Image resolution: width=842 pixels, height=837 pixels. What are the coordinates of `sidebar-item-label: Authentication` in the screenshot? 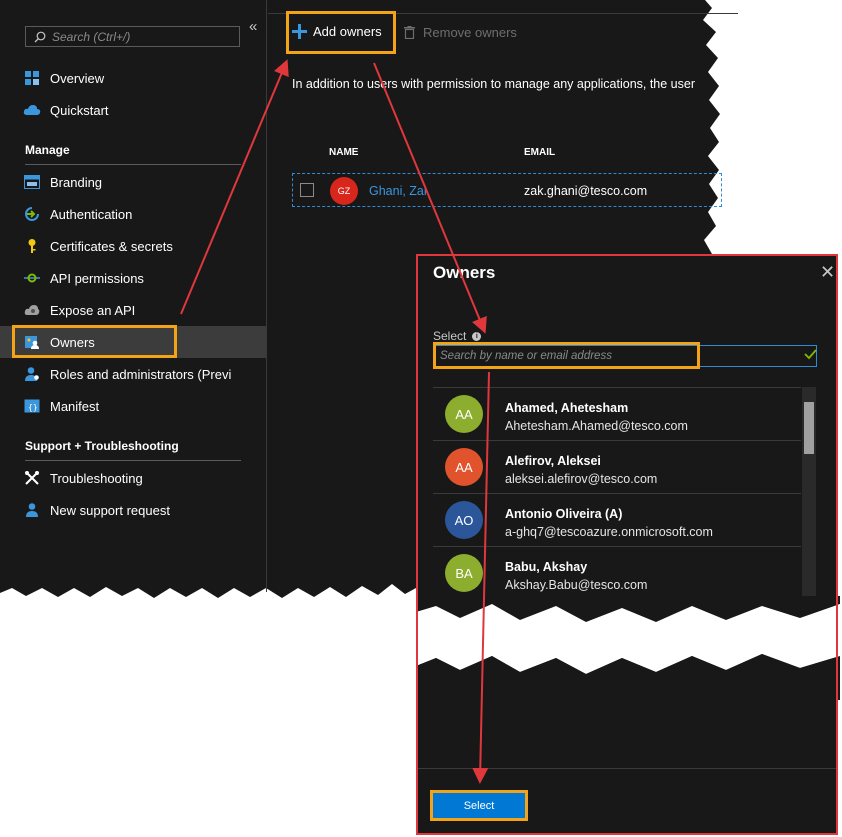 It's located at (91, 214).